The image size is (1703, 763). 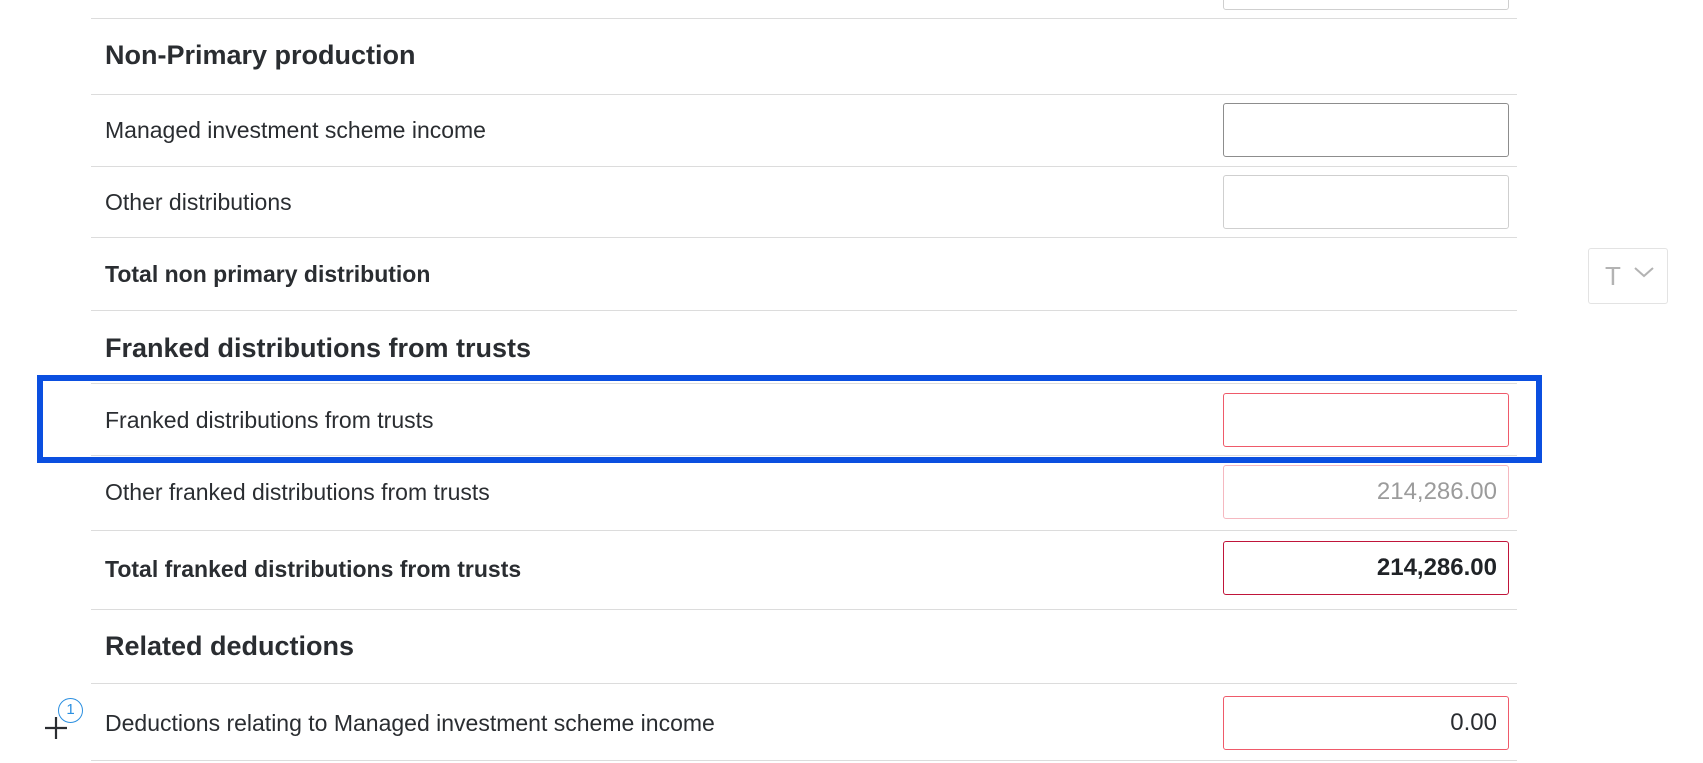 What do you see at coordinates (198, 202) in the screenshot?
I see `label-other-distributions: Other distributions` at bounding box center [198, 202].